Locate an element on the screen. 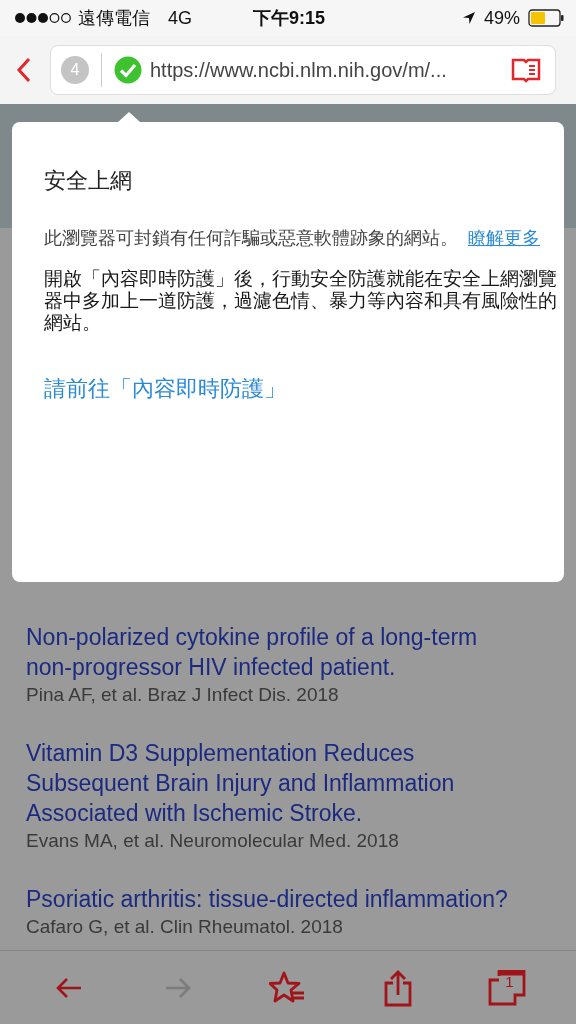 The height and width of the screenshot is (1024, 576). star-list-icon is located at coordinates (288, 987).